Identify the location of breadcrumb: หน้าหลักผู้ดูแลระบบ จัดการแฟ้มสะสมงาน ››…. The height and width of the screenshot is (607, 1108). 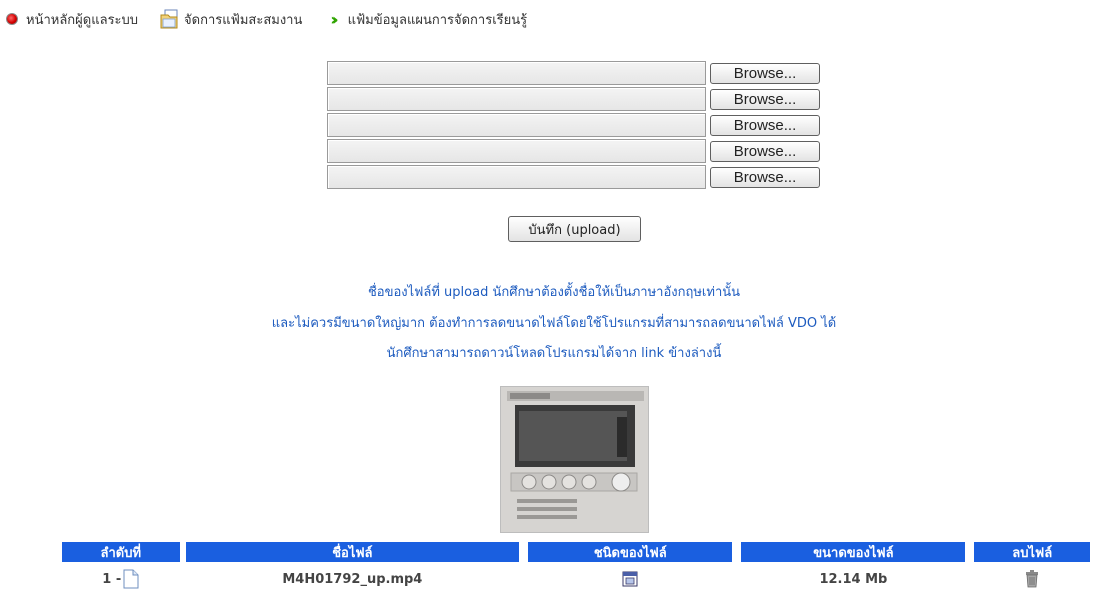
(266, 19).